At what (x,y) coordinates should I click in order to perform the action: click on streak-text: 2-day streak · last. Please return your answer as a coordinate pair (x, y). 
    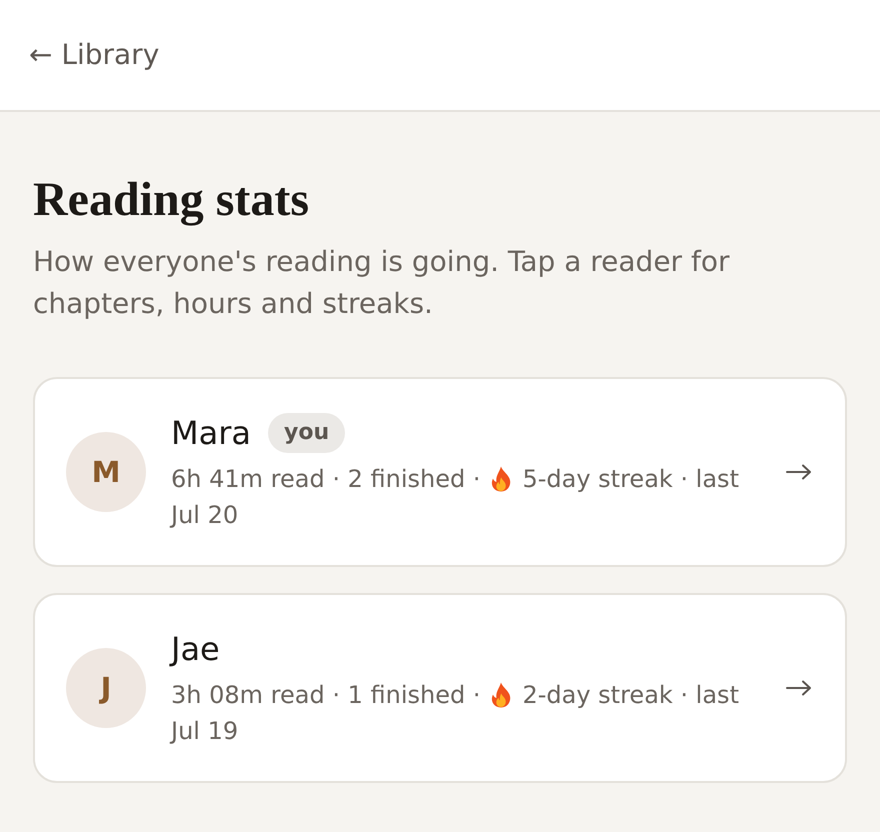
    Looking at the image, I should click on (630, 695).